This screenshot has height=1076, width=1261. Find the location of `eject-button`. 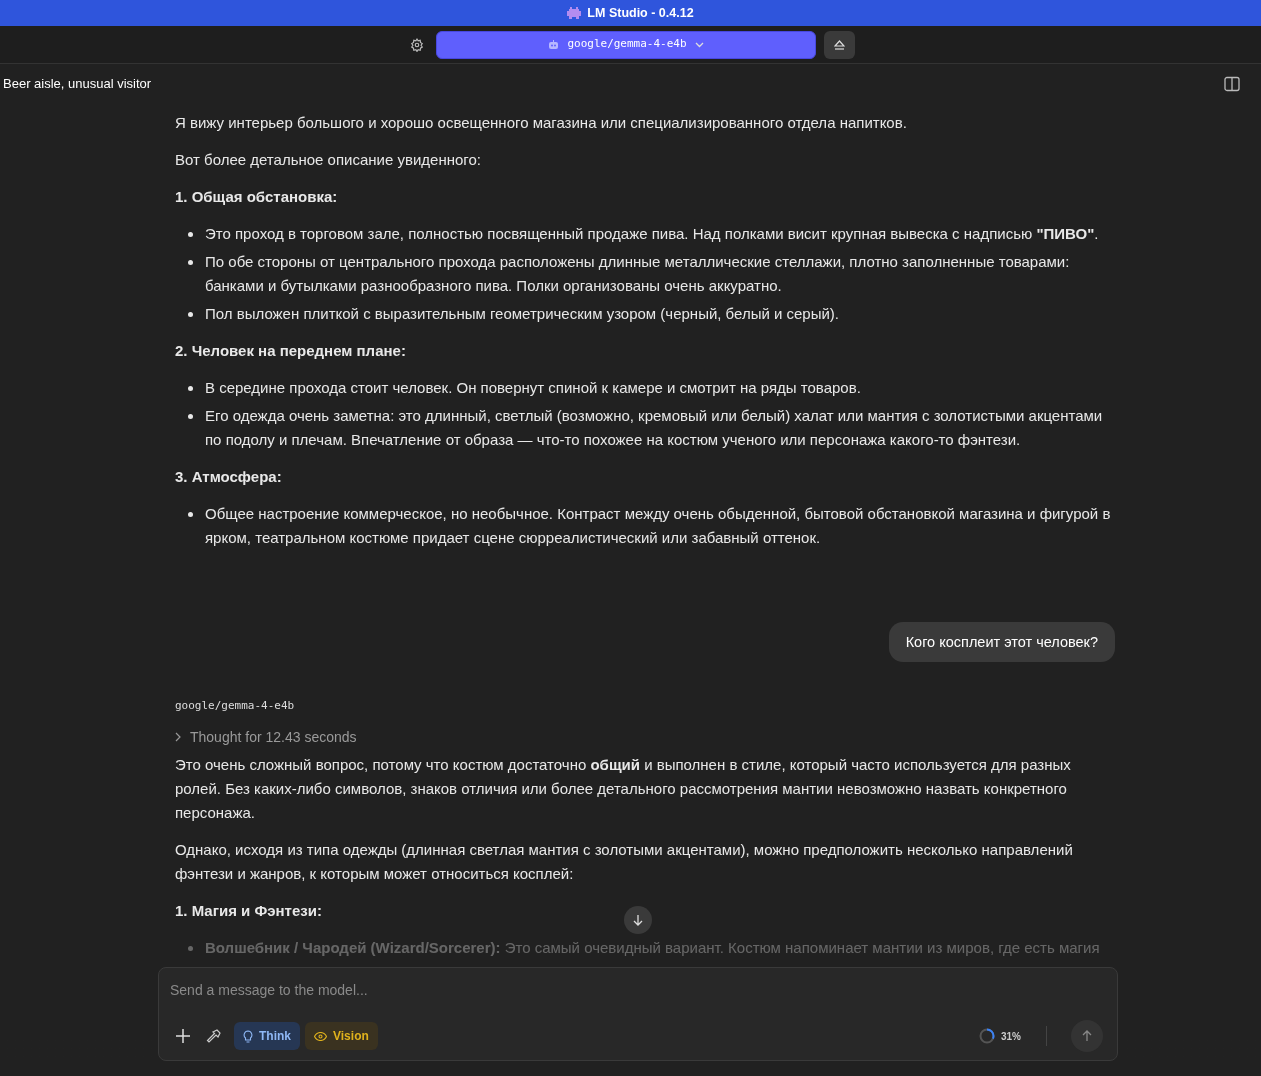

eject-button is located at coordinates (839, 44).